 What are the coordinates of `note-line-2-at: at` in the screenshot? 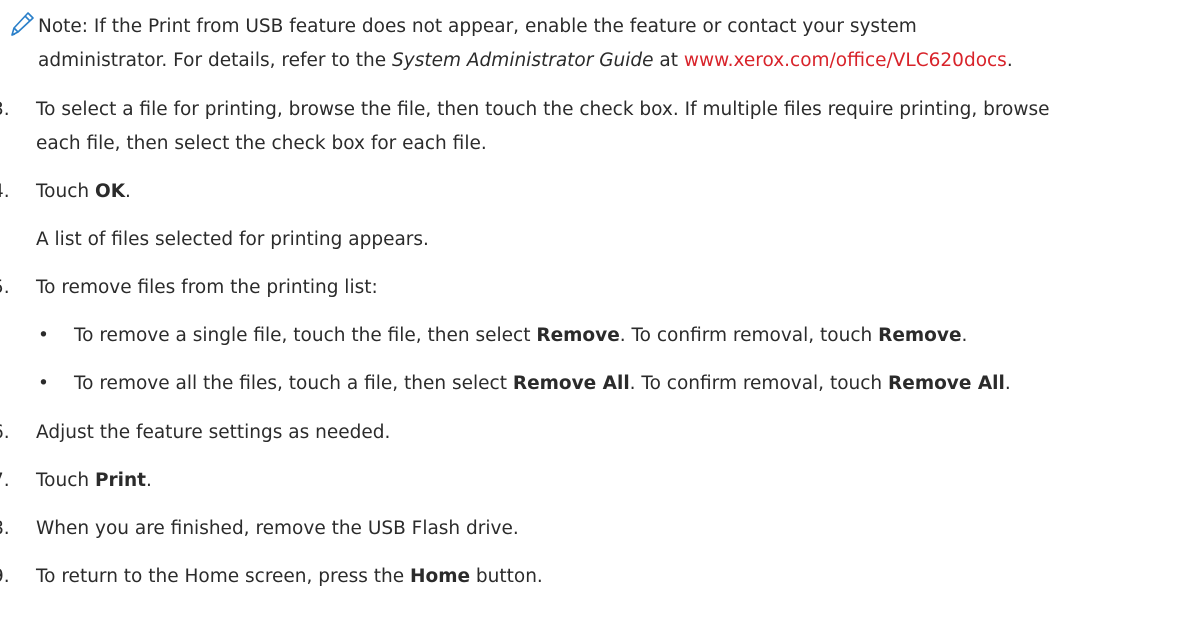 It's located at (668, 60).